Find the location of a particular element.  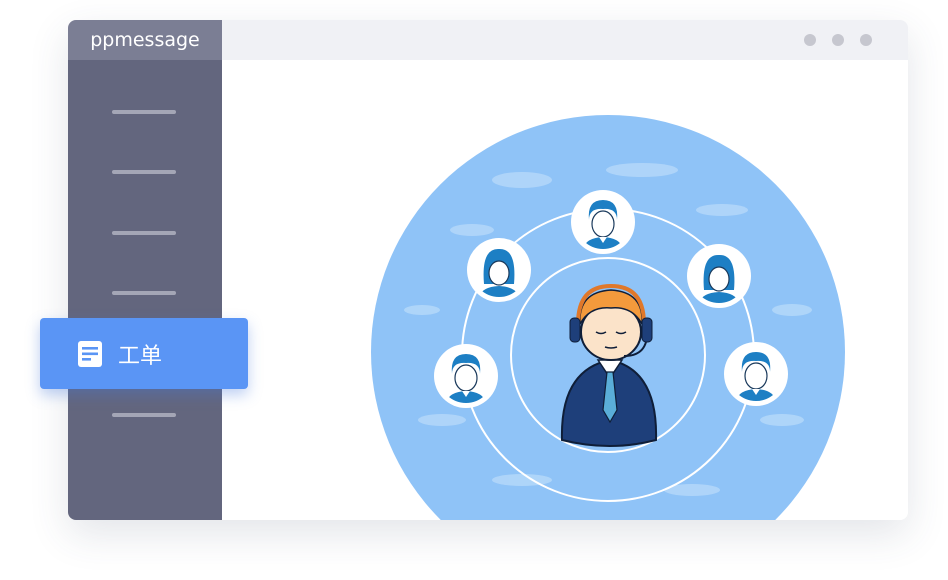

app-title: ppmessage is located at coordinates (145, 40).